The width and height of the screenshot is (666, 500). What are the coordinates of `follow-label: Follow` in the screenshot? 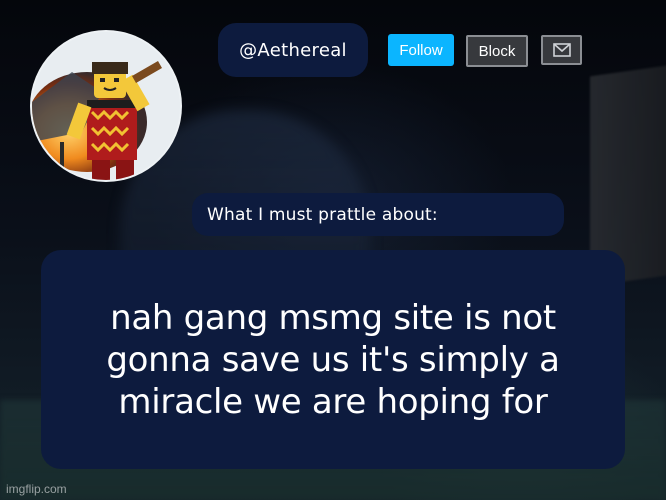 It's located at (421, 50).